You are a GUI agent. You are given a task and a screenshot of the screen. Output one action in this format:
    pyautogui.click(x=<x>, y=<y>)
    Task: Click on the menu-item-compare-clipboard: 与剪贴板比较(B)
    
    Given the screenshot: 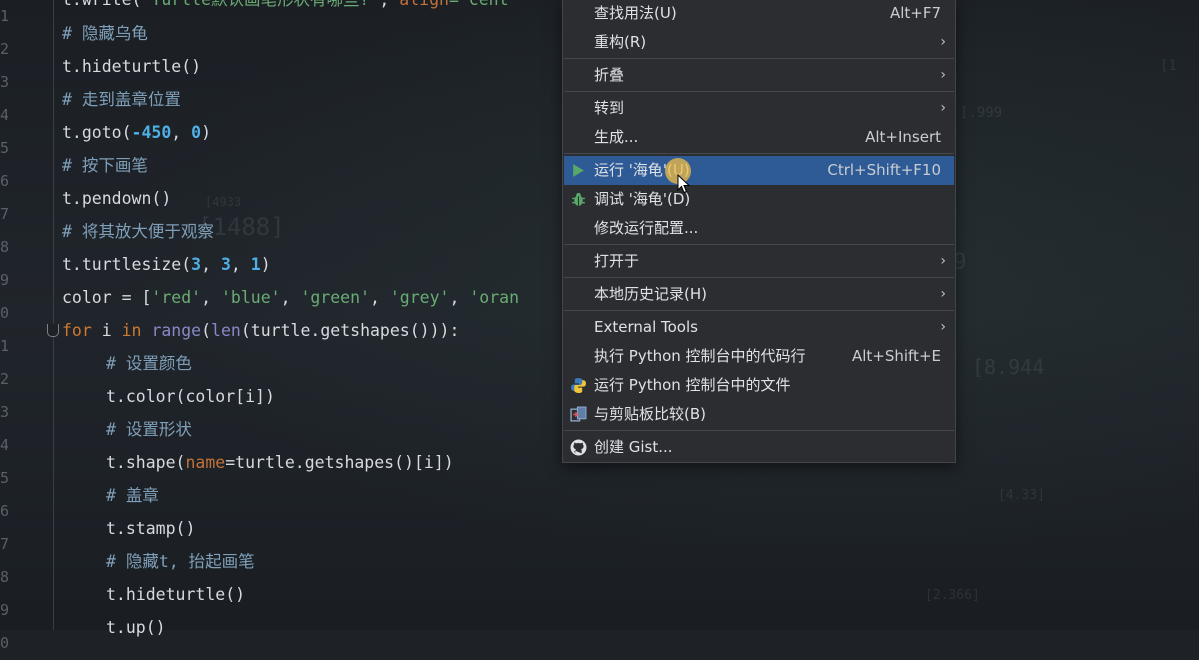 What is the action you would take?
    pyautogui.click(x=759, y=414)
    